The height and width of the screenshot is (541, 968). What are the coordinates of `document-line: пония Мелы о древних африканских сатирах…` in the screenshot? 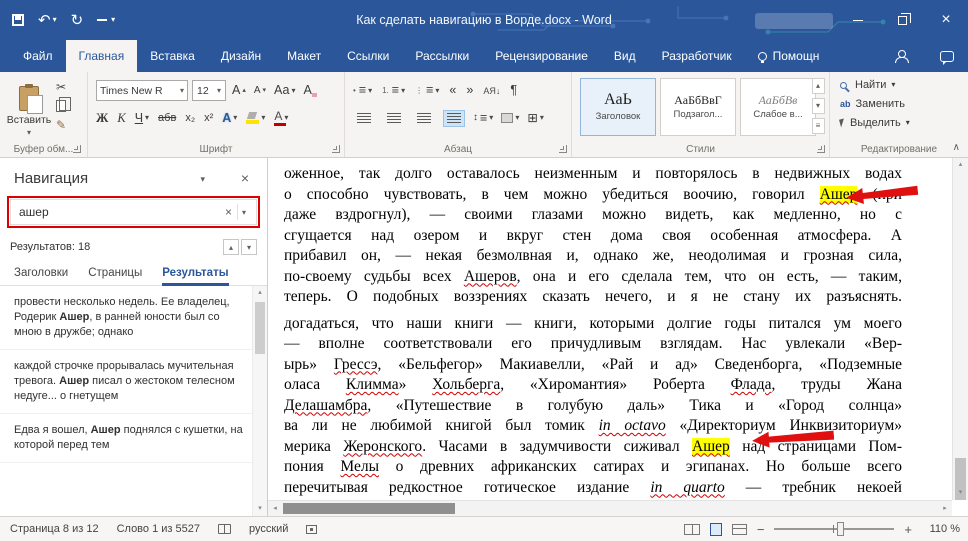 It's located at (593, 467).